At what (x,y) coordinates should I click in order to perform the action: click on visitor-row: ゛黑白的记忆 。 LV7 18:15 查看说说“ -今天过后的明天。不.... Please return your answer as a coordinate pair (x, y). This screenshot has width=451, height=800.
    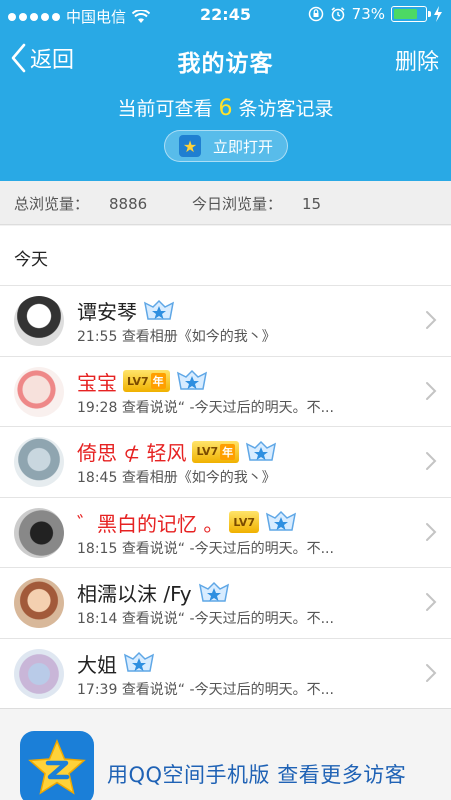
    Looking at the image, I should click on (225, 533).